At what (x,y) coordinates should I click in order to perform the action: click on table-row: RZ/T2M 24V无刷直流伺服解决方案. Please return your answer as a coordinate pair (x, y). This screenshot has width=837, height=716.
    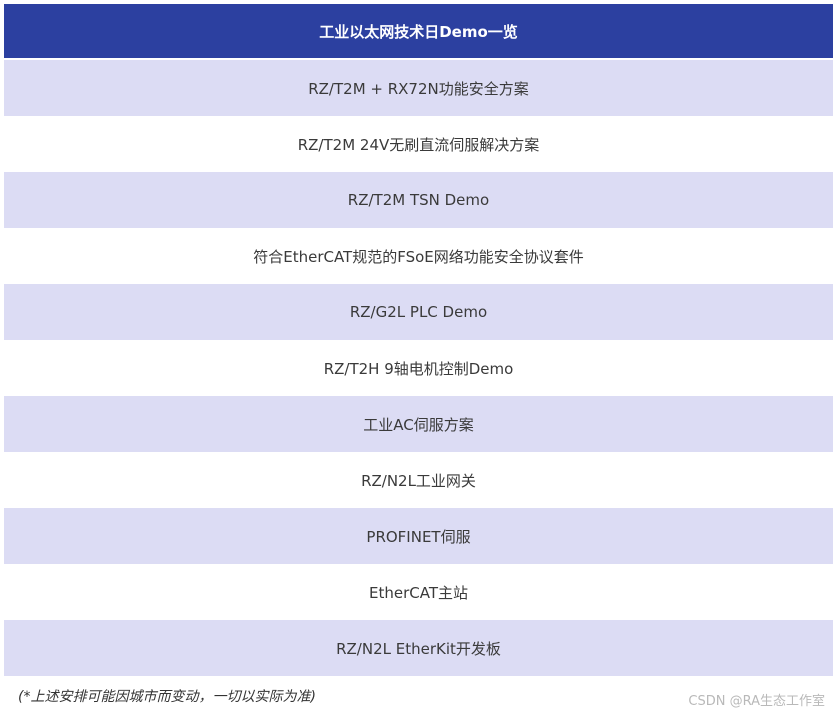
    Looking at the image, I should click on (418, 144).